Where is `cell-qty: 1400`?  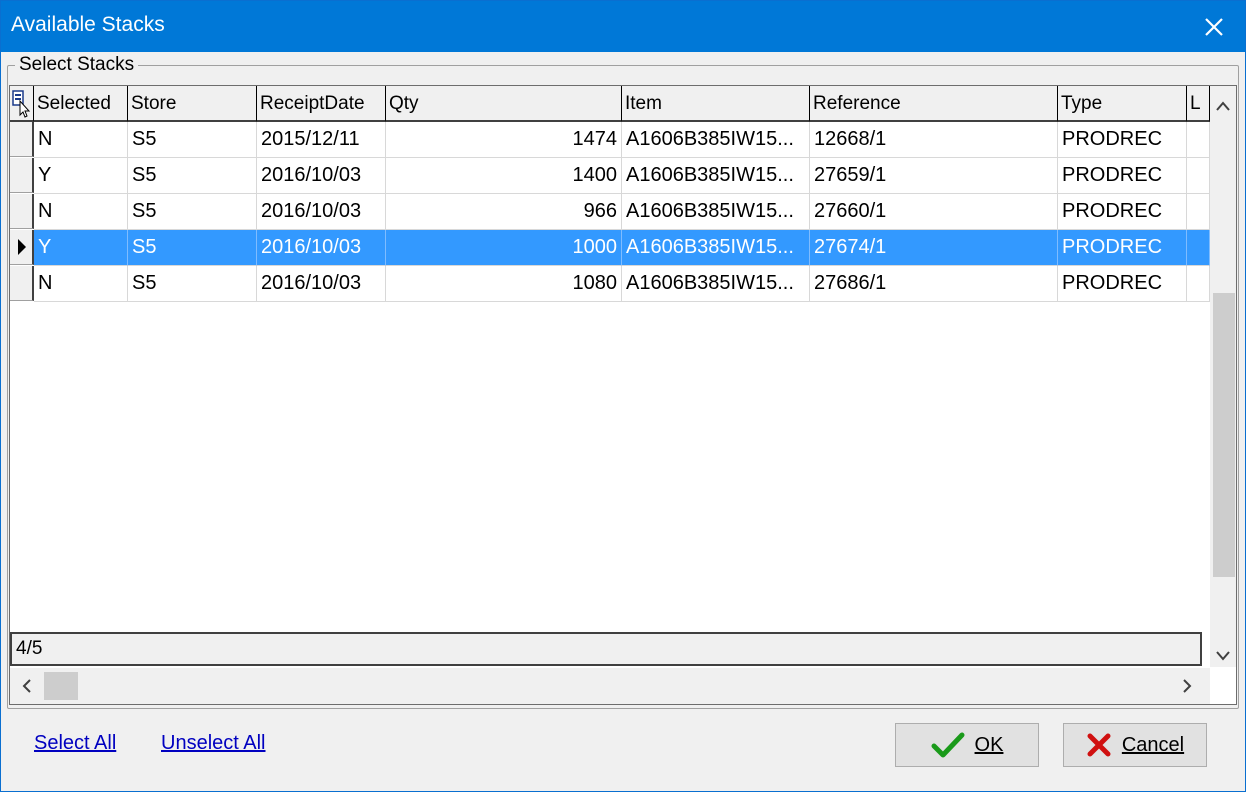 cell-qty: 1400 is located at coordinates (504, 176).